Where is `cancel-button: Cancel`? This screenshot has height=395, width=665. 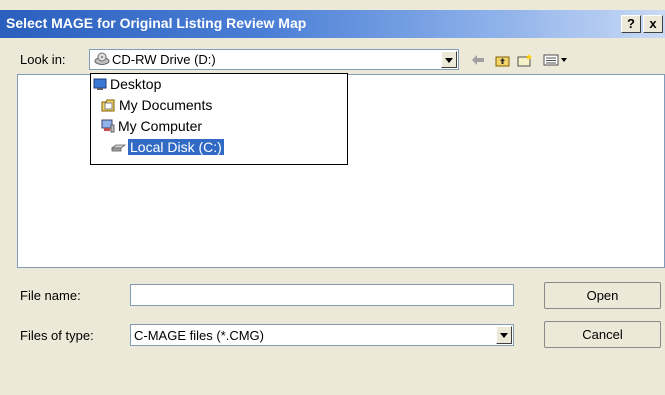 cancel-button: Cancel is located at coordinates (602, 334).